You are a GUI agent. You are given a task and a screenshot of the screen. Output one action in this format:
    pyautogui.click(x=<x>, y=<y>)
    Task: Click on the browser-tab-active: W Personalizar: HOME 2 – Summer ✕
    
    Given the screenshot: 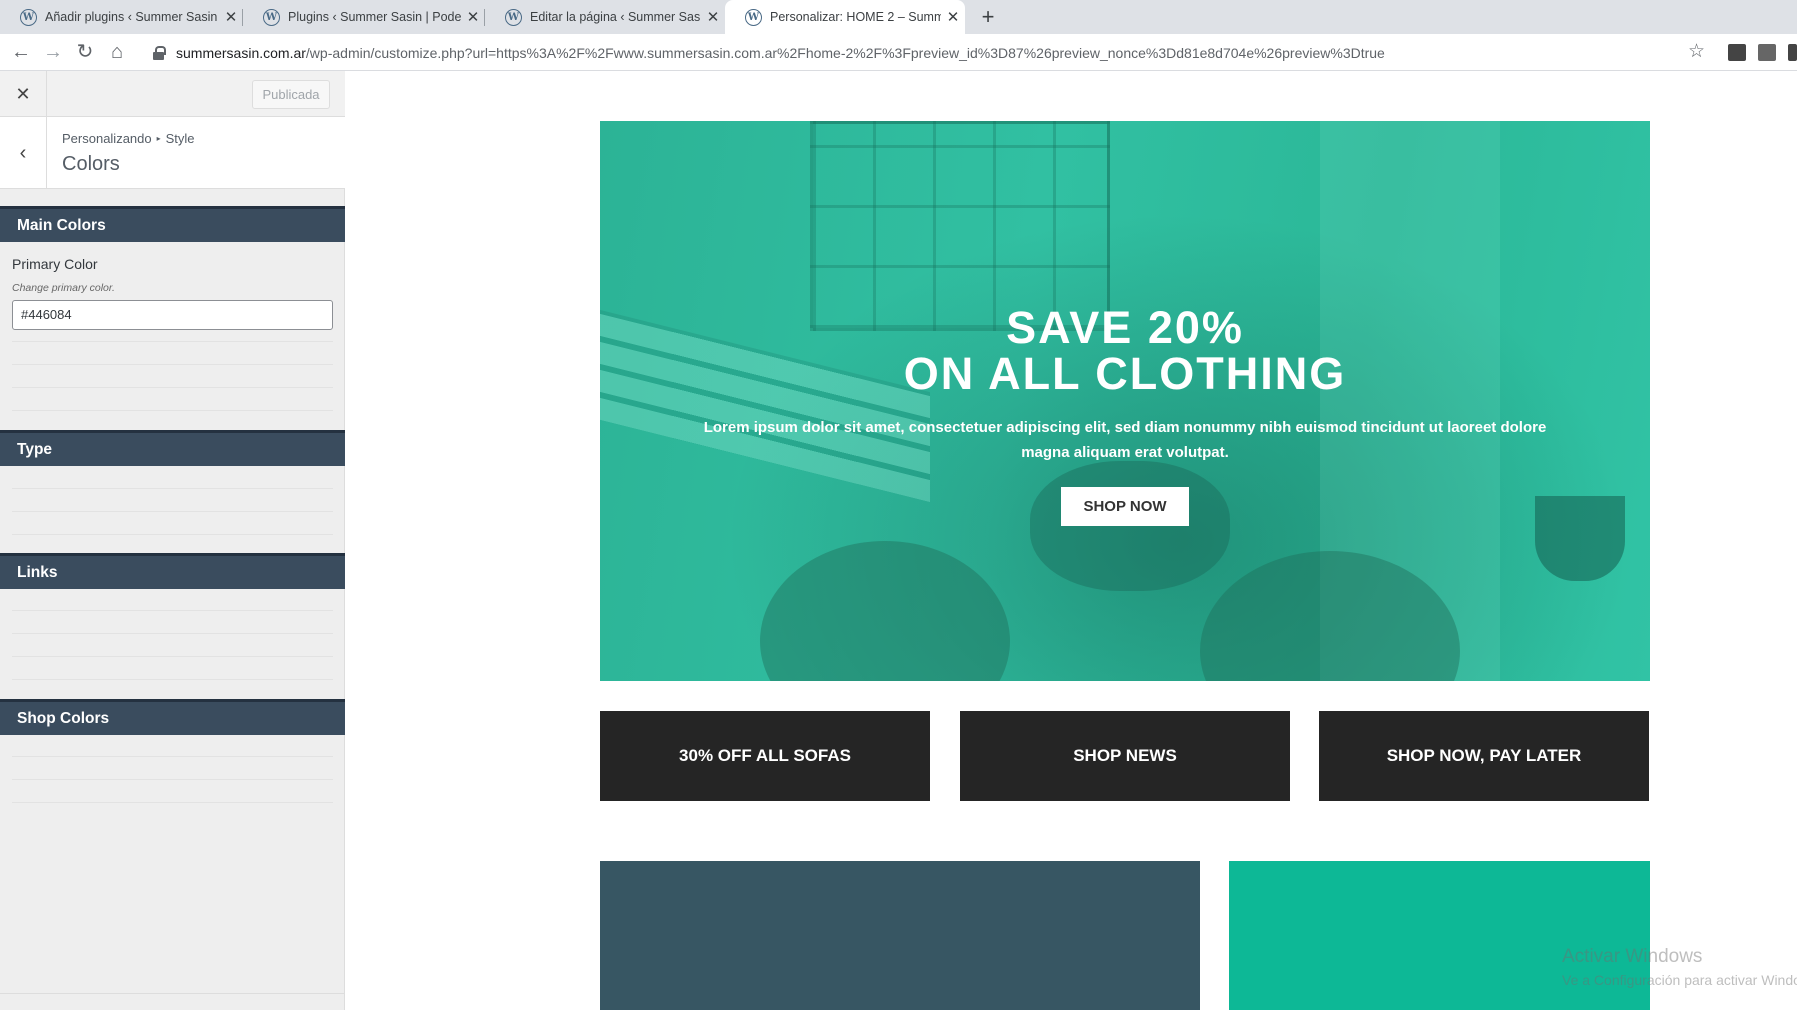 What is the action you would take?
    pyautogui.click(x=845, y=17)
    